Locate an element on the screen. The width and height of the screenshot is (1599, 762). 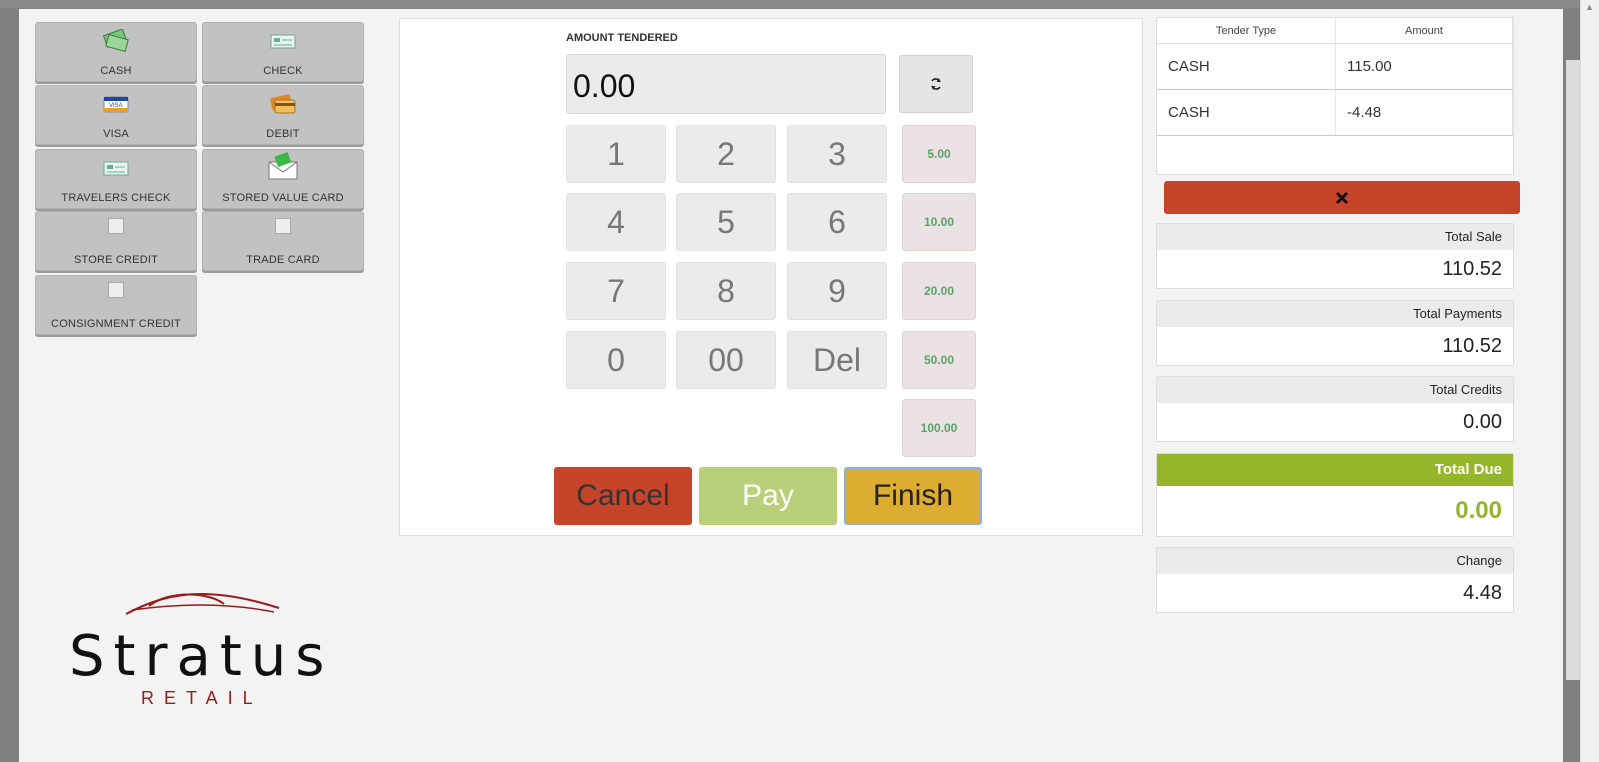
tender-stored-value-card-button: STORED VALUE CARD is located at coordinates (283, 179).